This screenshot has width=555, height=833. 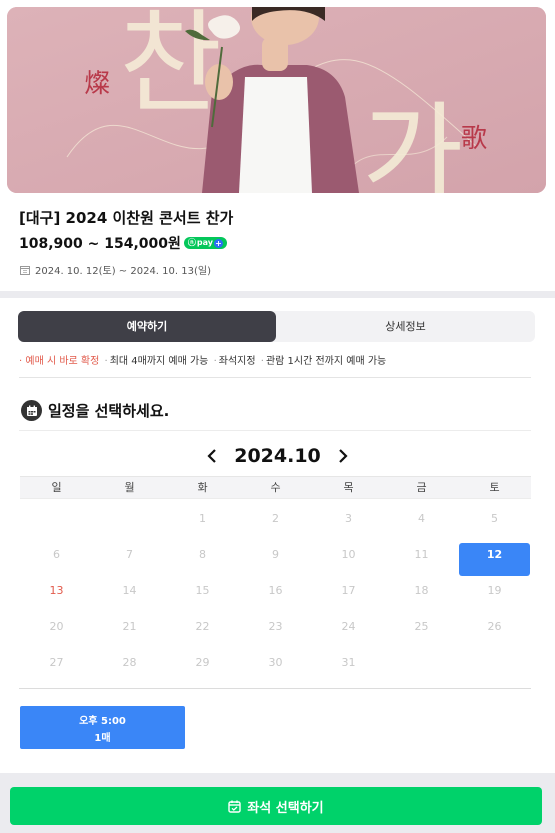 I want to click on time-slot-time: 오후 5:00, so click(x=102, y=721).